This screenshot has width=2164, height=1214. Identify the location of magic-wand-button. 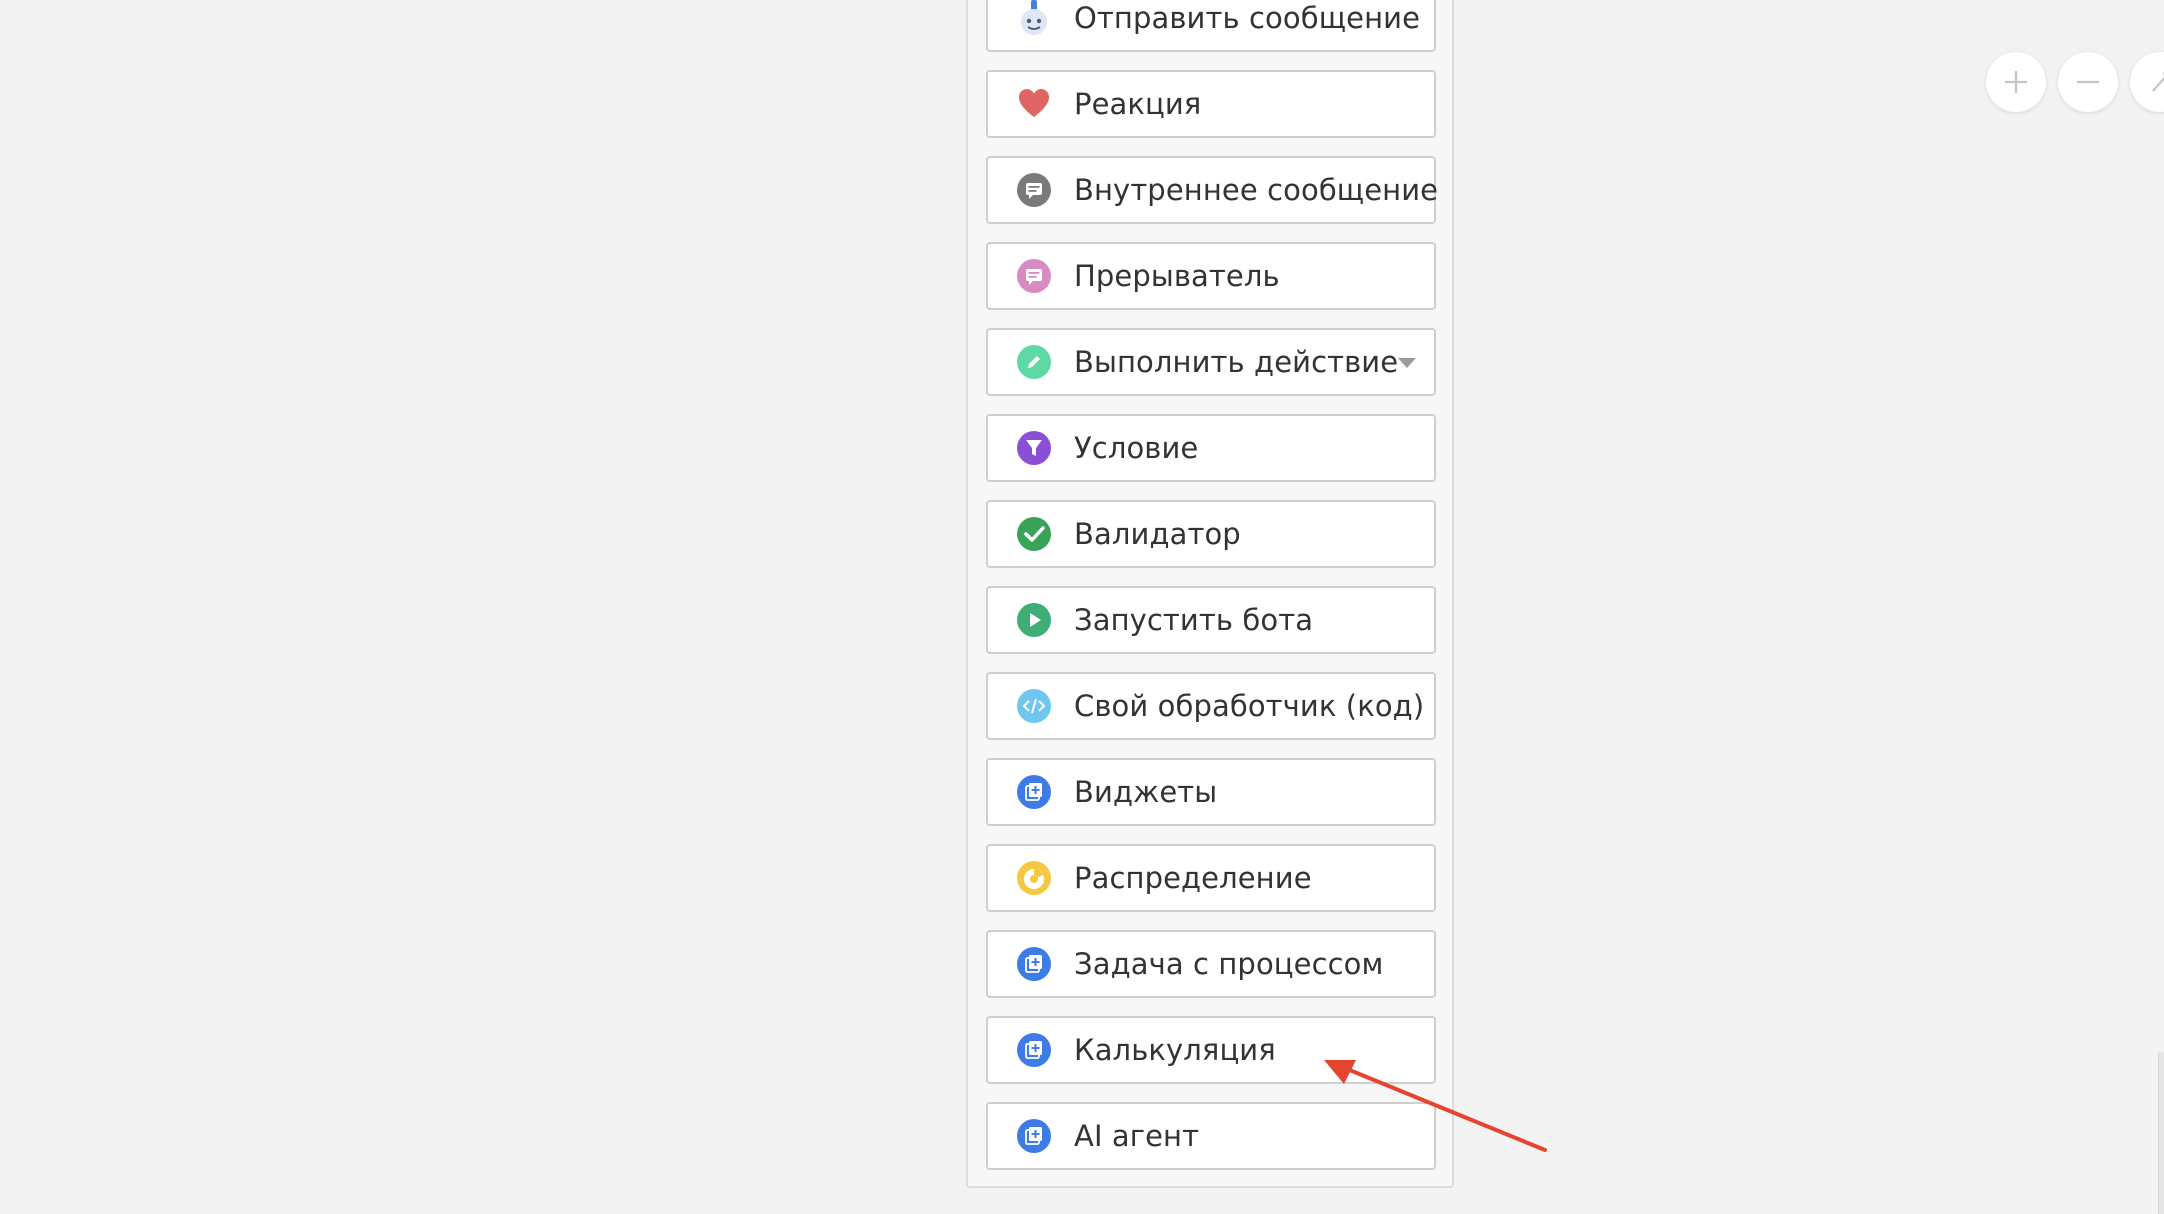
(2147, 82).